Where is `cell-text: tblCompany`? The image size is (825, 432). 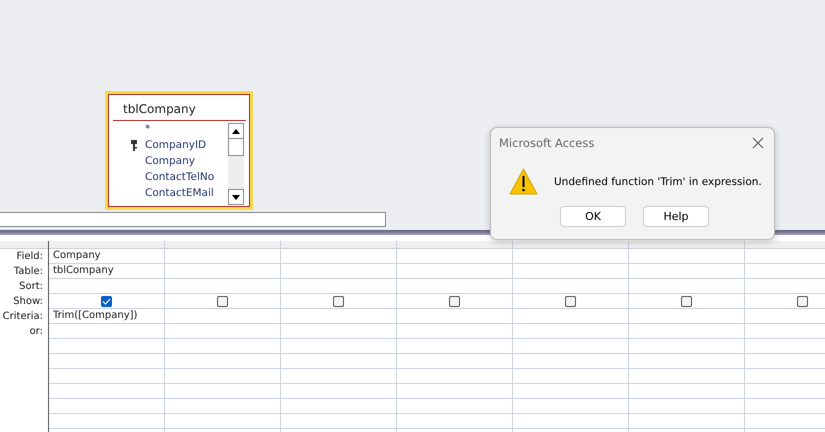 cell-text: tblCompany is located at coordinates (83, 270).